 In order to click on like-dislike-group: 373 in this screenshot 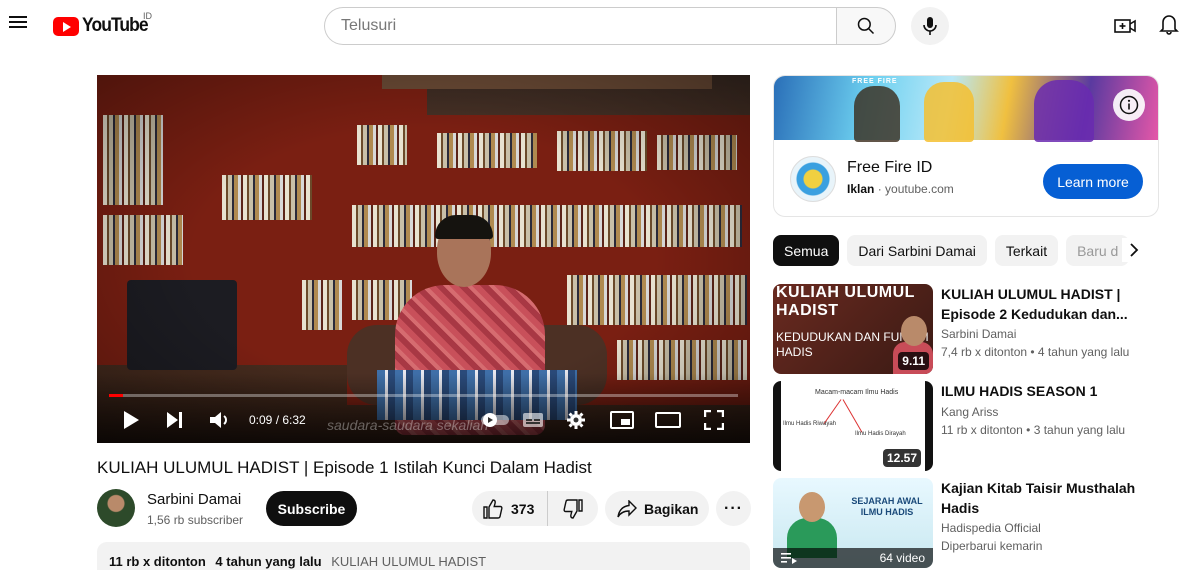, I will do `click(535, 508)`.